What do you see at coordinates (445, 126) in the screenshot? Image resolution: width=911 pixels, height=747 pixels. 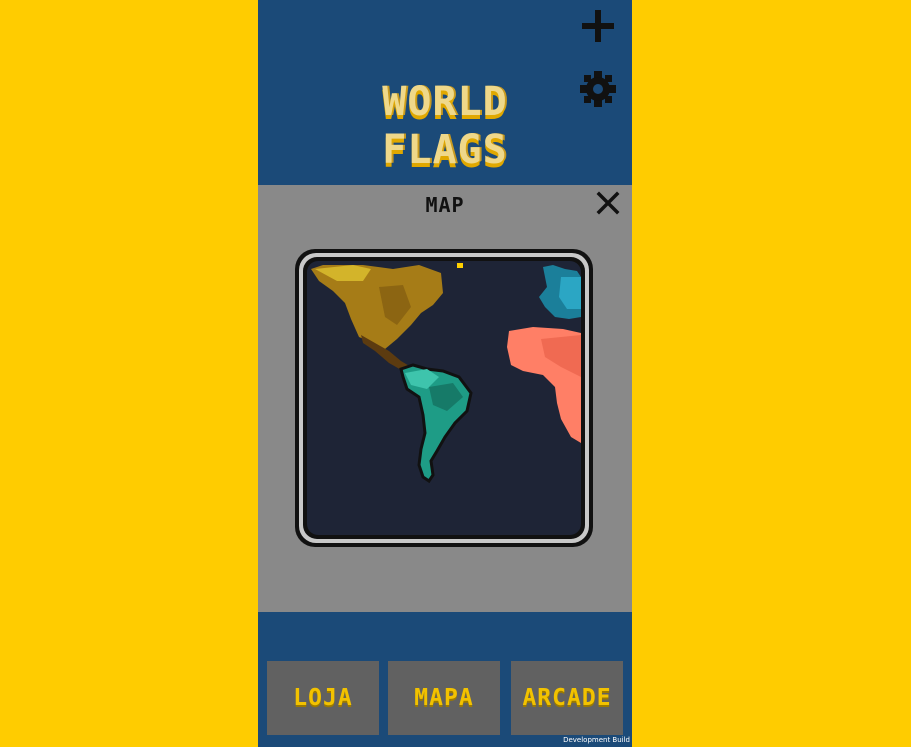 I see `game-title: WORLD FLAGS` at bounding box center [445, 126].